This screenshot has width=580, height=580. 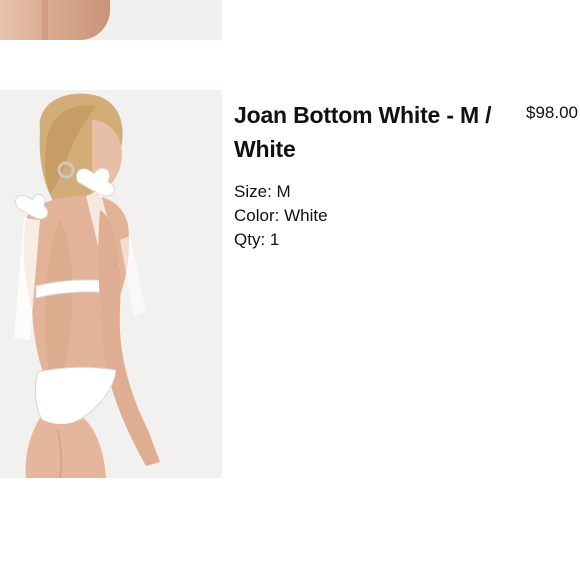 I want to click on product-details: Size: M Color: White Qty: 1, so click(x=281, y=216).